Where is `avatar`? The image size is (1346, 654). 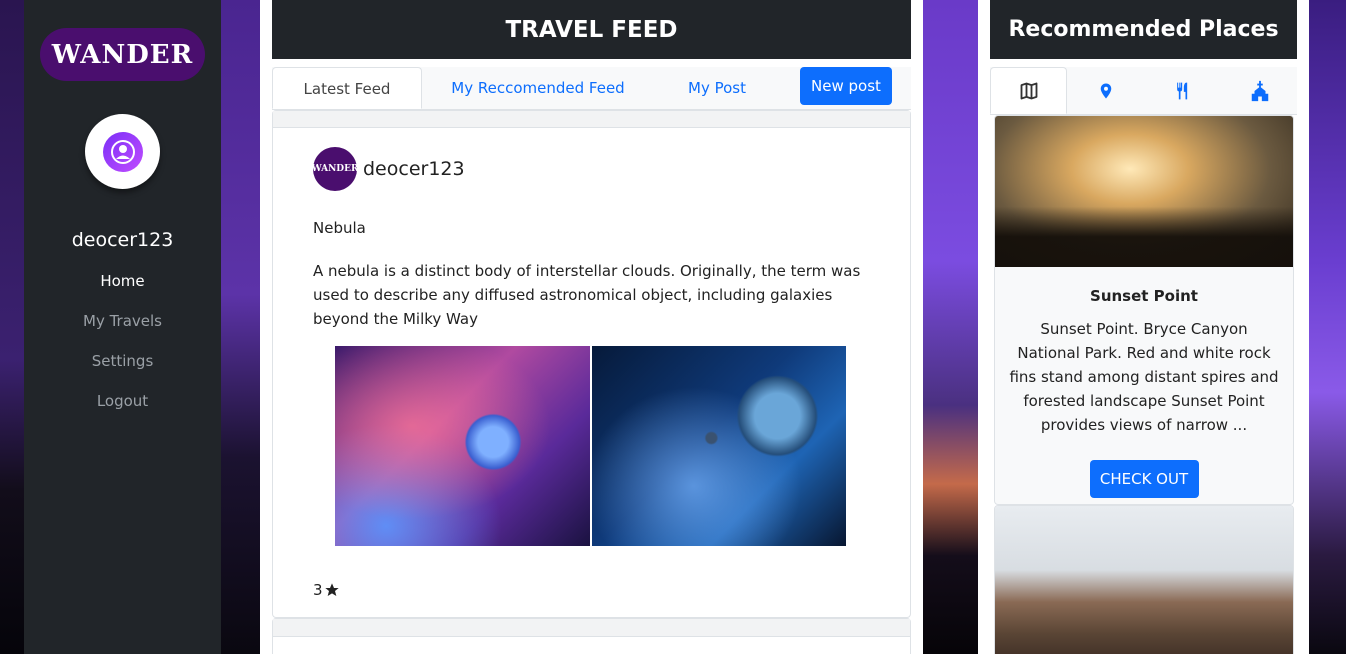 avatar is located at coordinates (122, 151).